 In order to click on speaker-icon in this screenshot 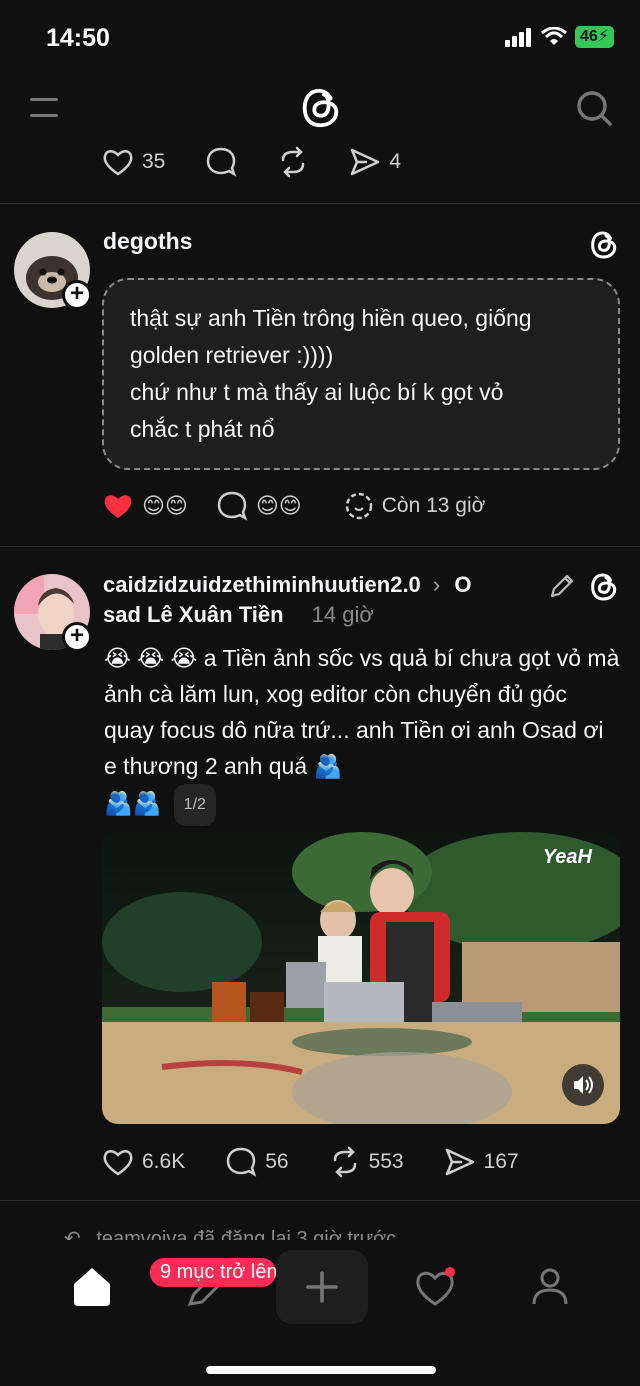, I will do `click(583, 1085)`.